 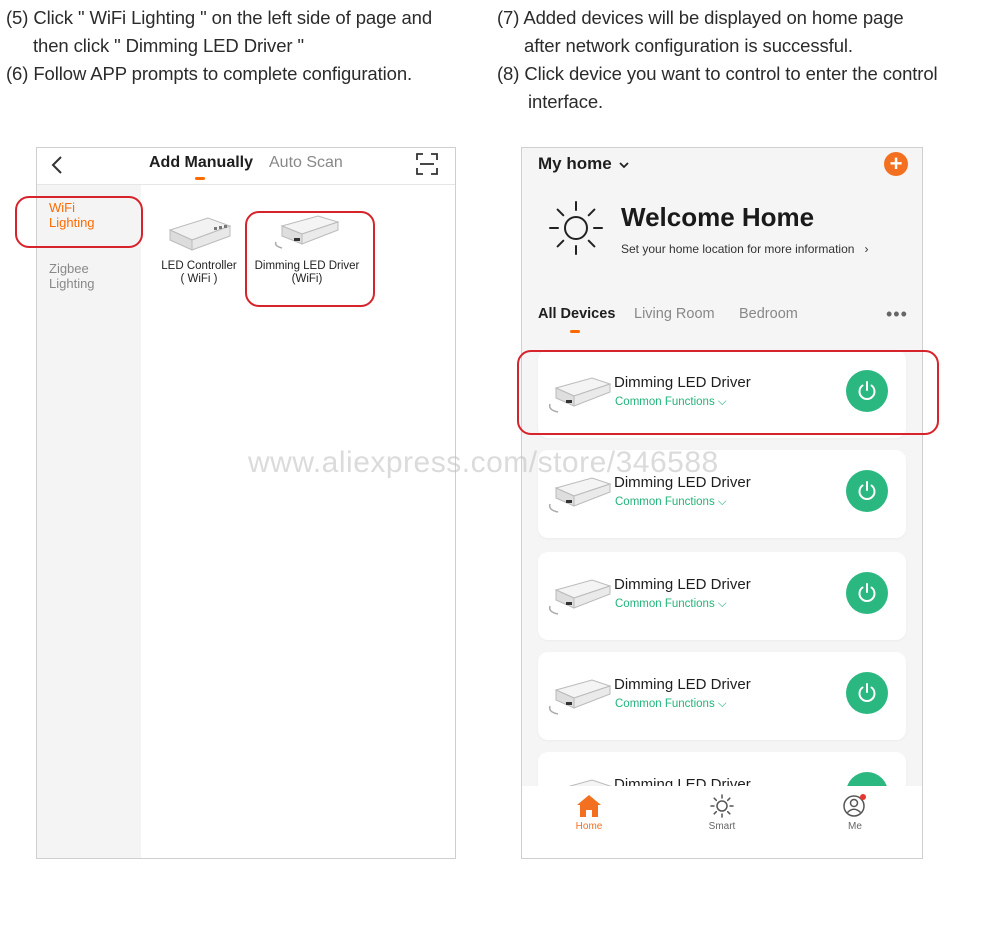 What do you see at coordinates (168, 45) in the screenshot?
I see `instruction-5-cont: then click " Dimming LED Driver "` at bounding box center [168, 45].